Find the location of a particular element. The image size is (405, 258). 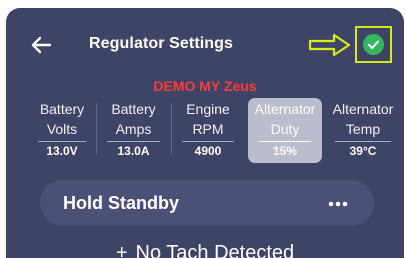

metric-label-line2: Volts is located at coordinates (62, 129).